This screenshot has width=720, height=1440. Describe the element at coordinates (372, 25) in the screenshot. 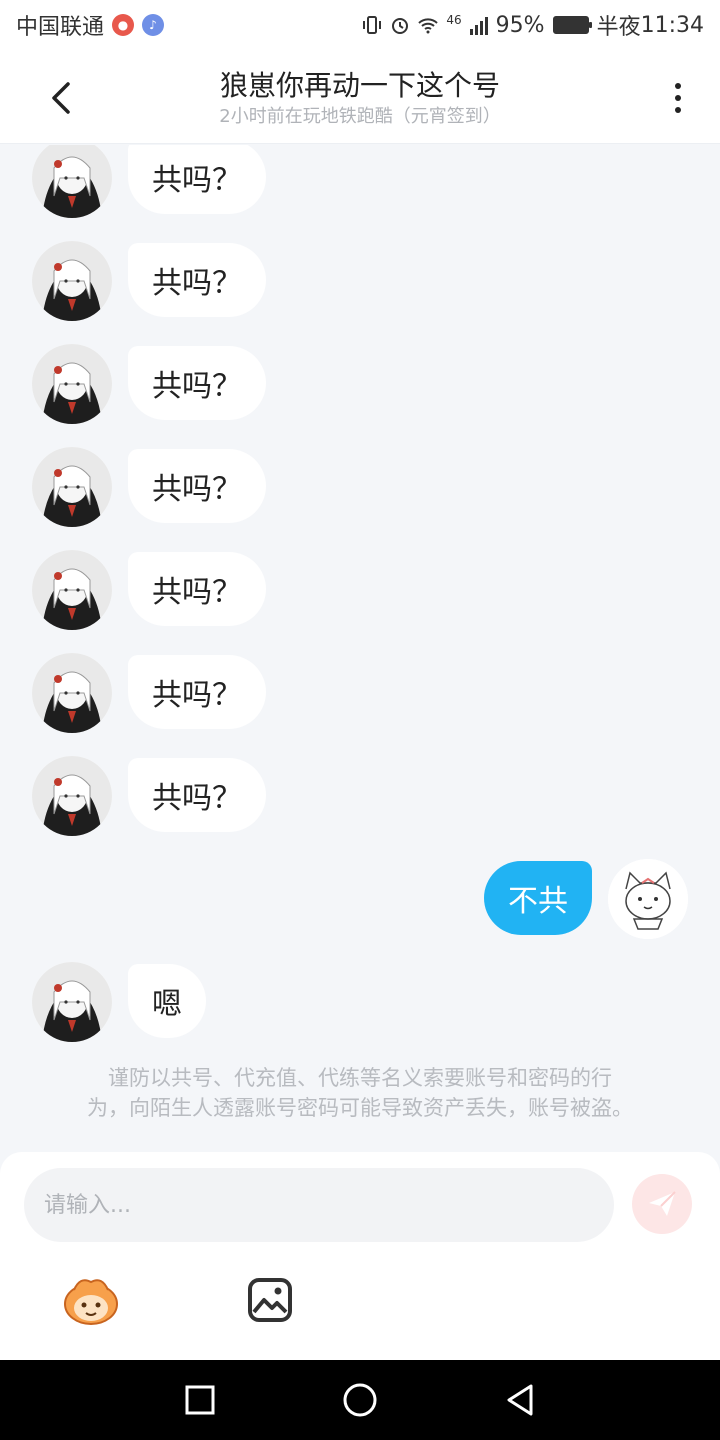

I see `vibrate-icon` at that location.